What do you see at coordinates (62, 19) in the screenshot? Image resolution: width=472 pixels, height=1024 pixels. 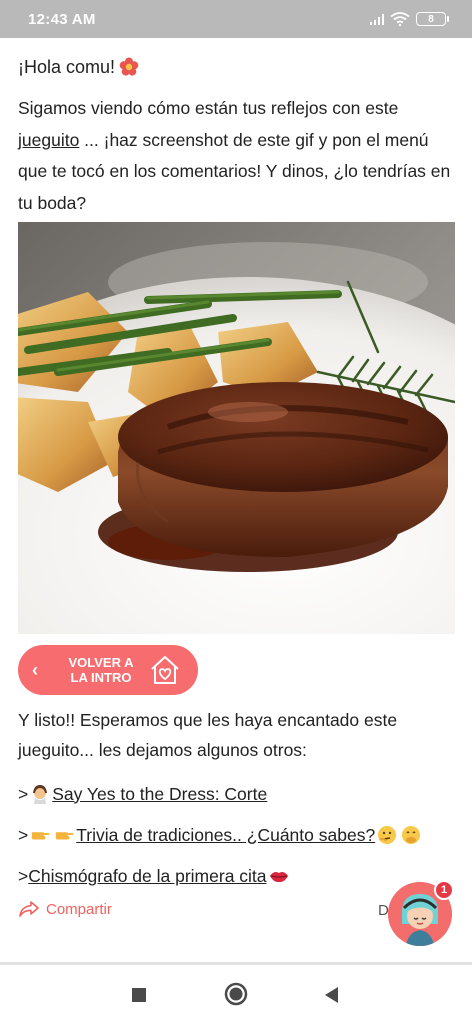 I see `status-time: 12:43 AM` at bounding box center [62, 19].